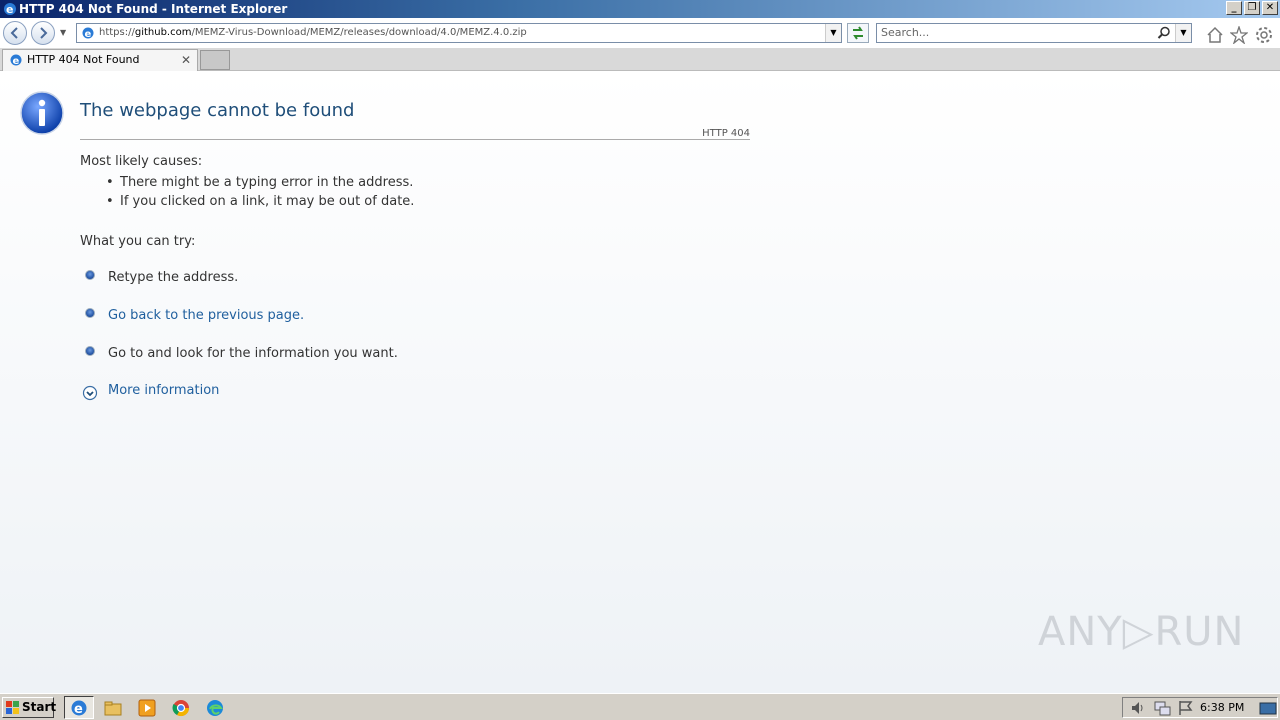  Describe the element at coordinates (640, 706) in the screenshot. I see `taskbar: Start e 6:38 PM` at that location.